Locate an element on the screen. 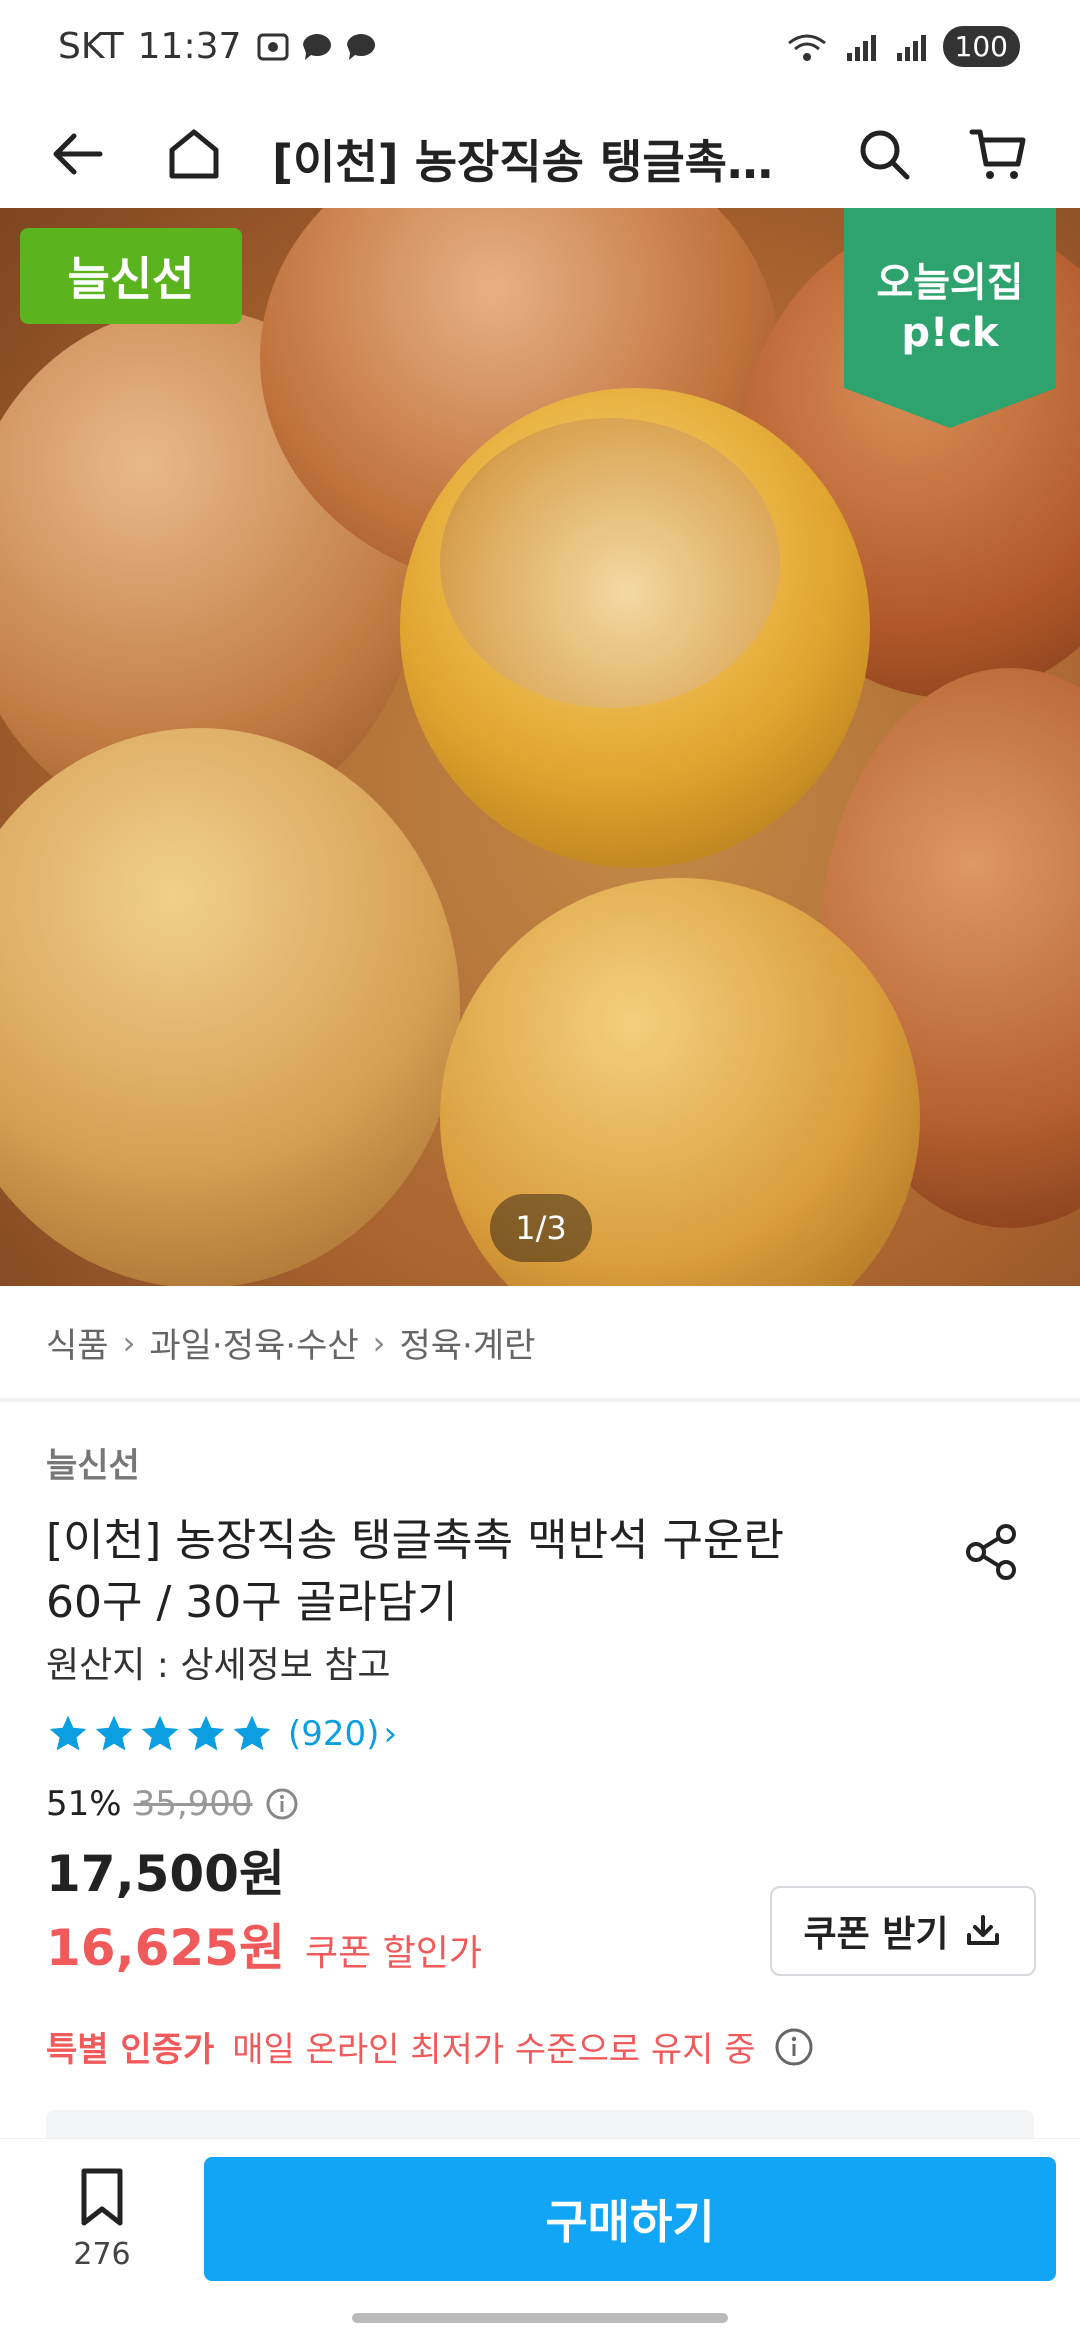 The image size is (1080, 2341). share-icon is located at coordinates (991, 1552).